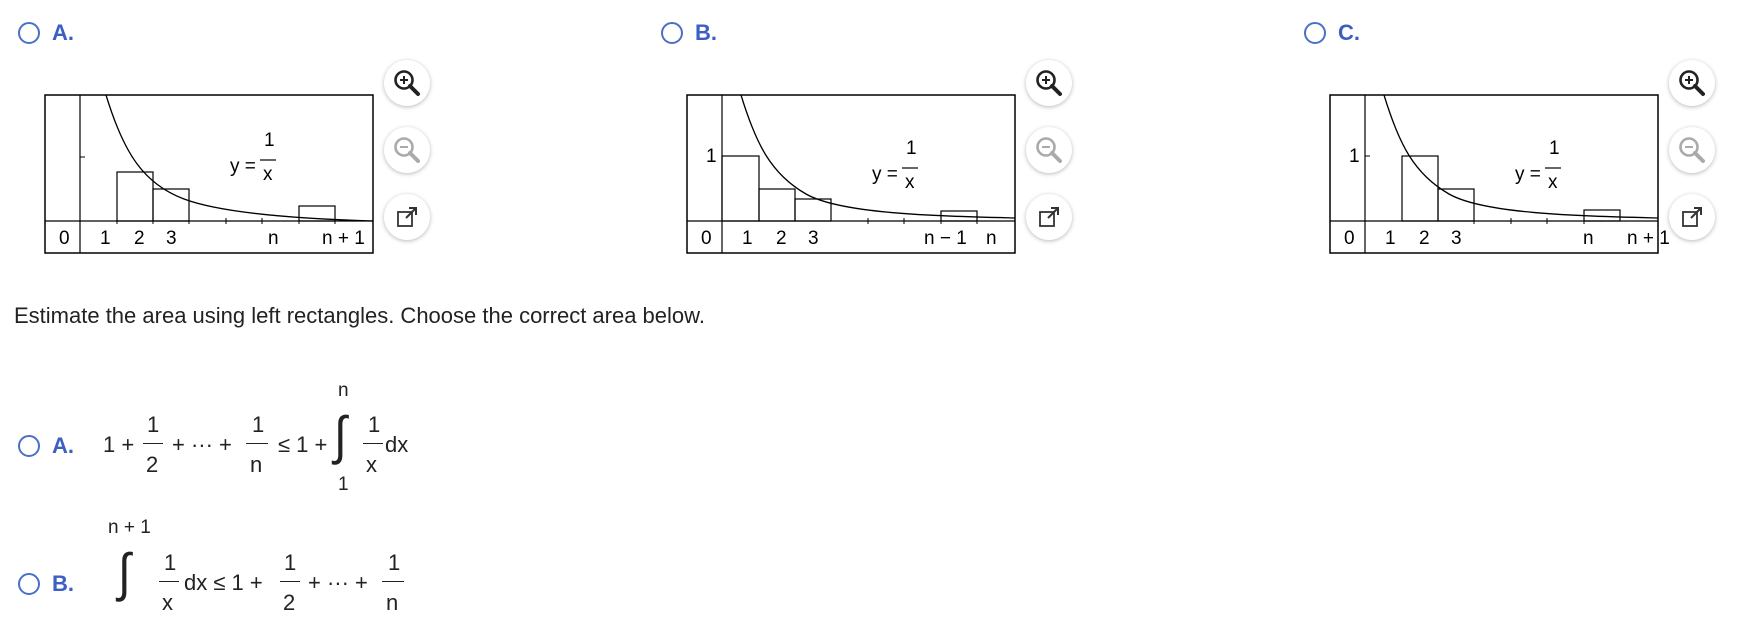 The image size is (1754, 636). Describe the element at coordinates (119, 444) in the screenshot. I see `math-term: 1 +` at that location.